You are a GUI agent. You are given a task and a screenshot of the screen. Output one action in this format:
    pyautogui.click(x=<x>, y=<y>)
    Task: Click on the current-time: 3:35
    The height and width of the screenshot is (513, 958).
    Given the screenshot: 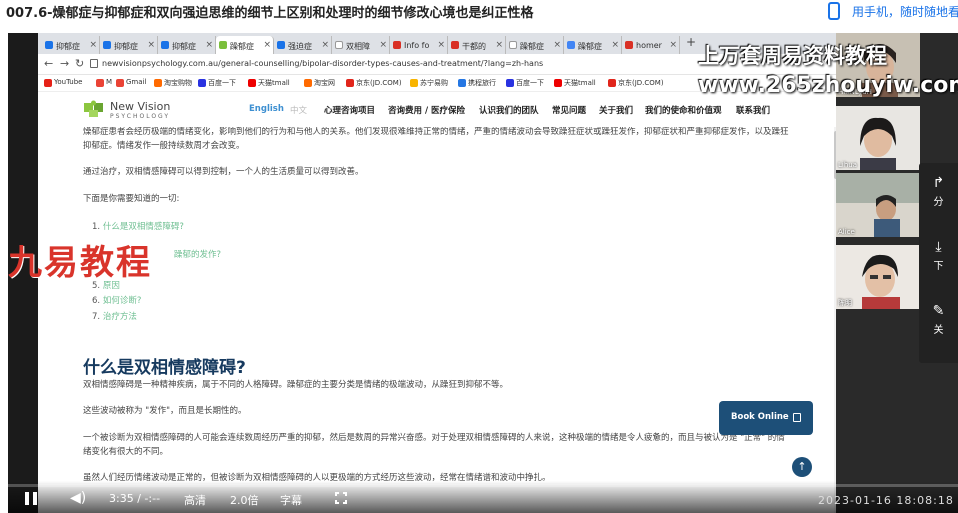 What is the action you would take?
    pyautogui.click(x=121, y=498)
    